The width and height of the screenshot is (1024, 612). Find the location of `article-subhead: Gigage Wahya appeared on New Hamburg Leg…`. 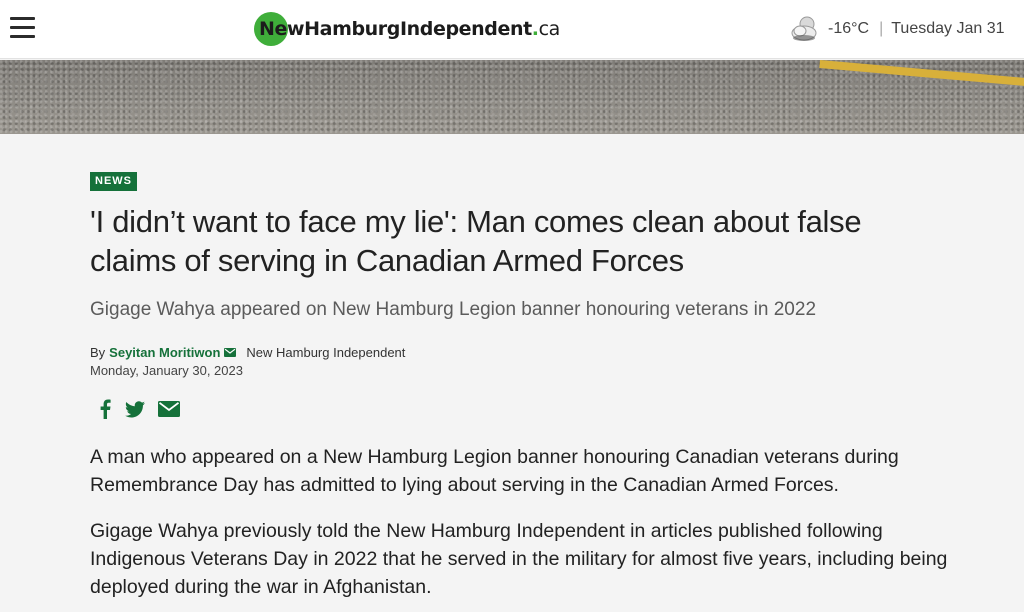

article-subhead: Gigage Wahya appeared on New Hamburg Leg… is located at coordinates (453, 309).